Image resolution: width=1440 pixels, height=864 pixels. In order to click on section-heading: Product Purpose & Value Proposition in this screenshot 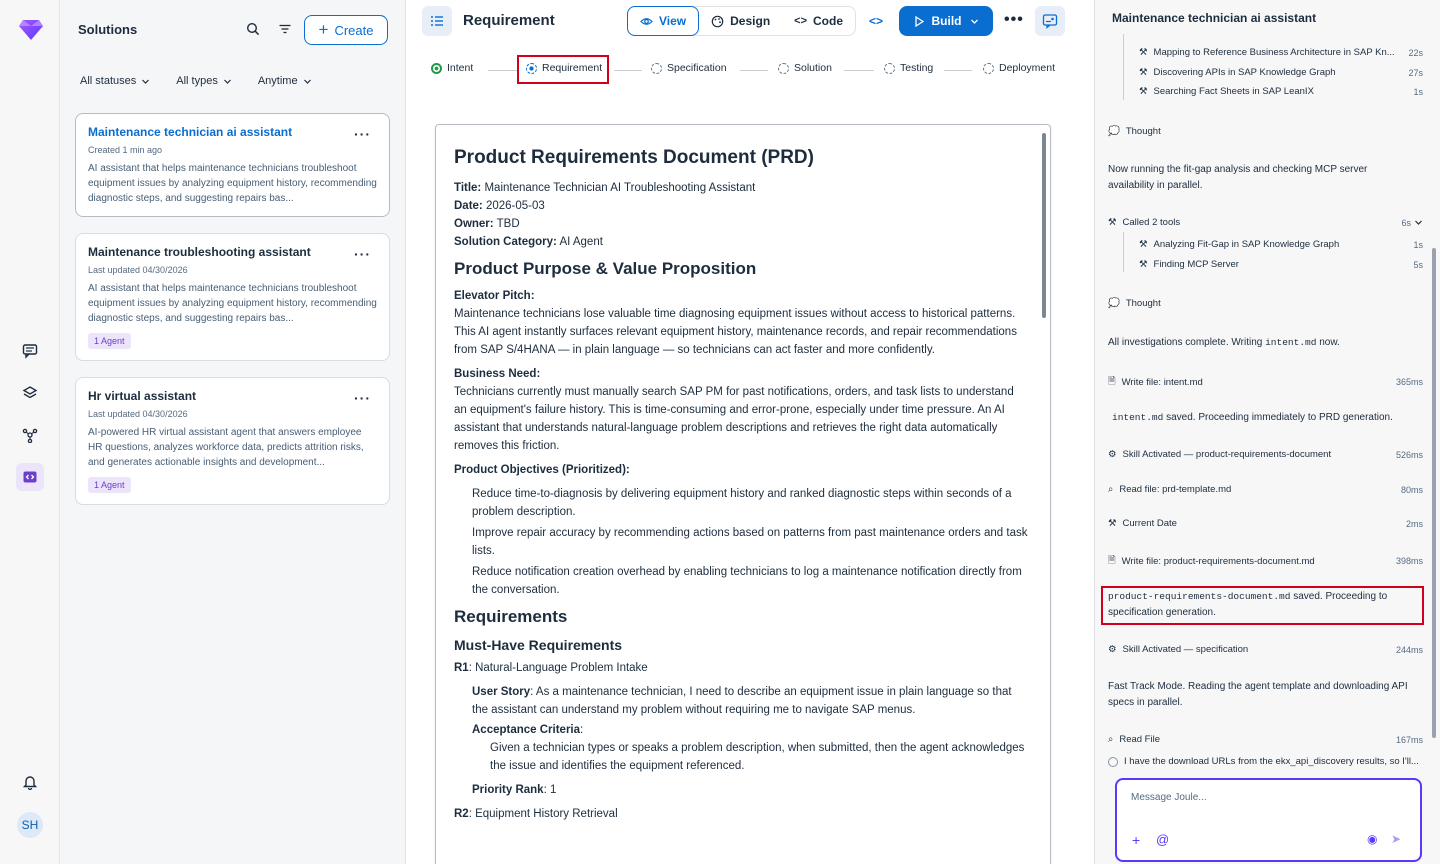, I will do `click(605, 268)`.